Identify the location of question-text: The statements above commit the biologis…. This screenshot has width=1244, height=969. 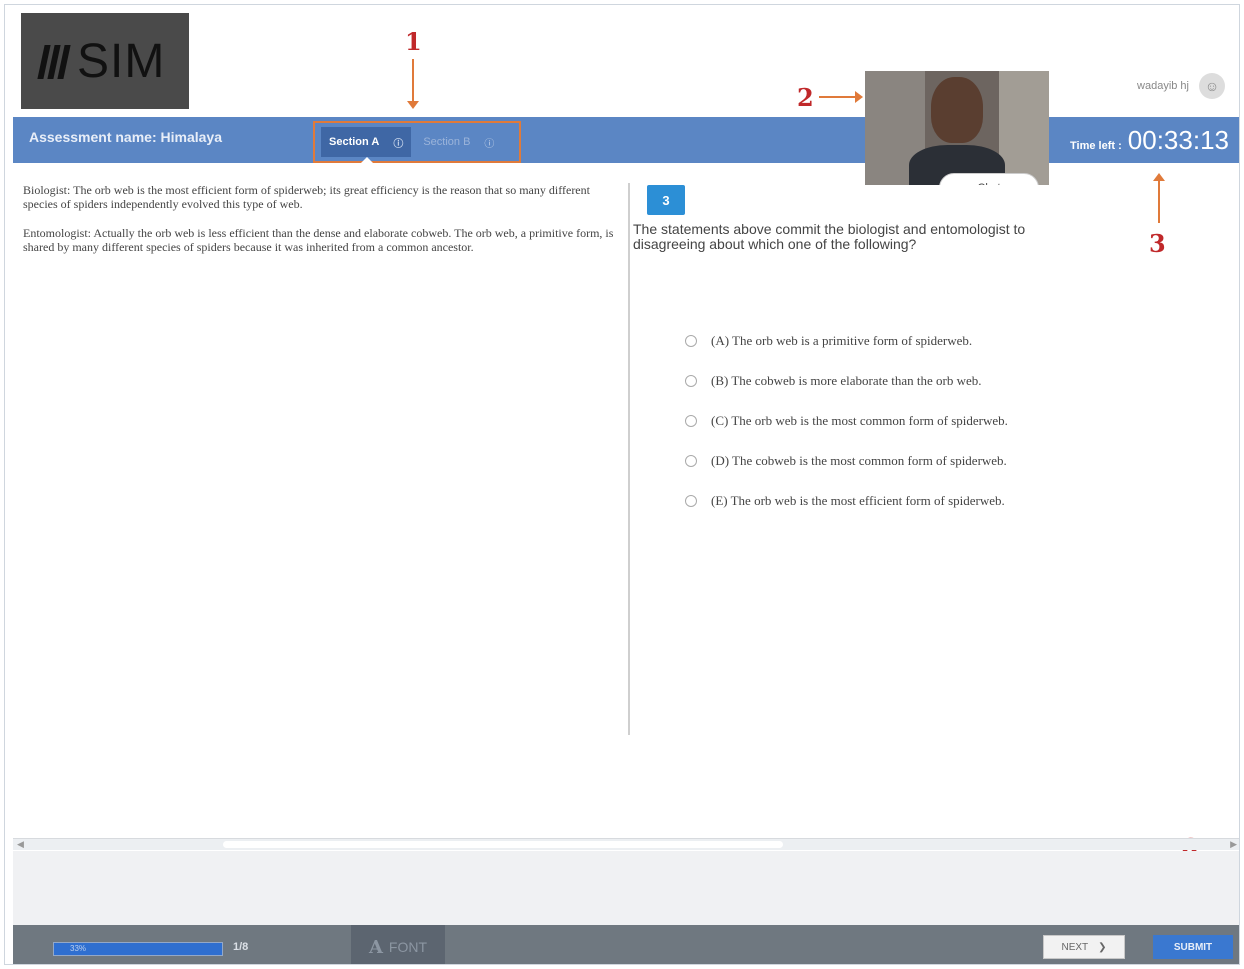
(829, 237).